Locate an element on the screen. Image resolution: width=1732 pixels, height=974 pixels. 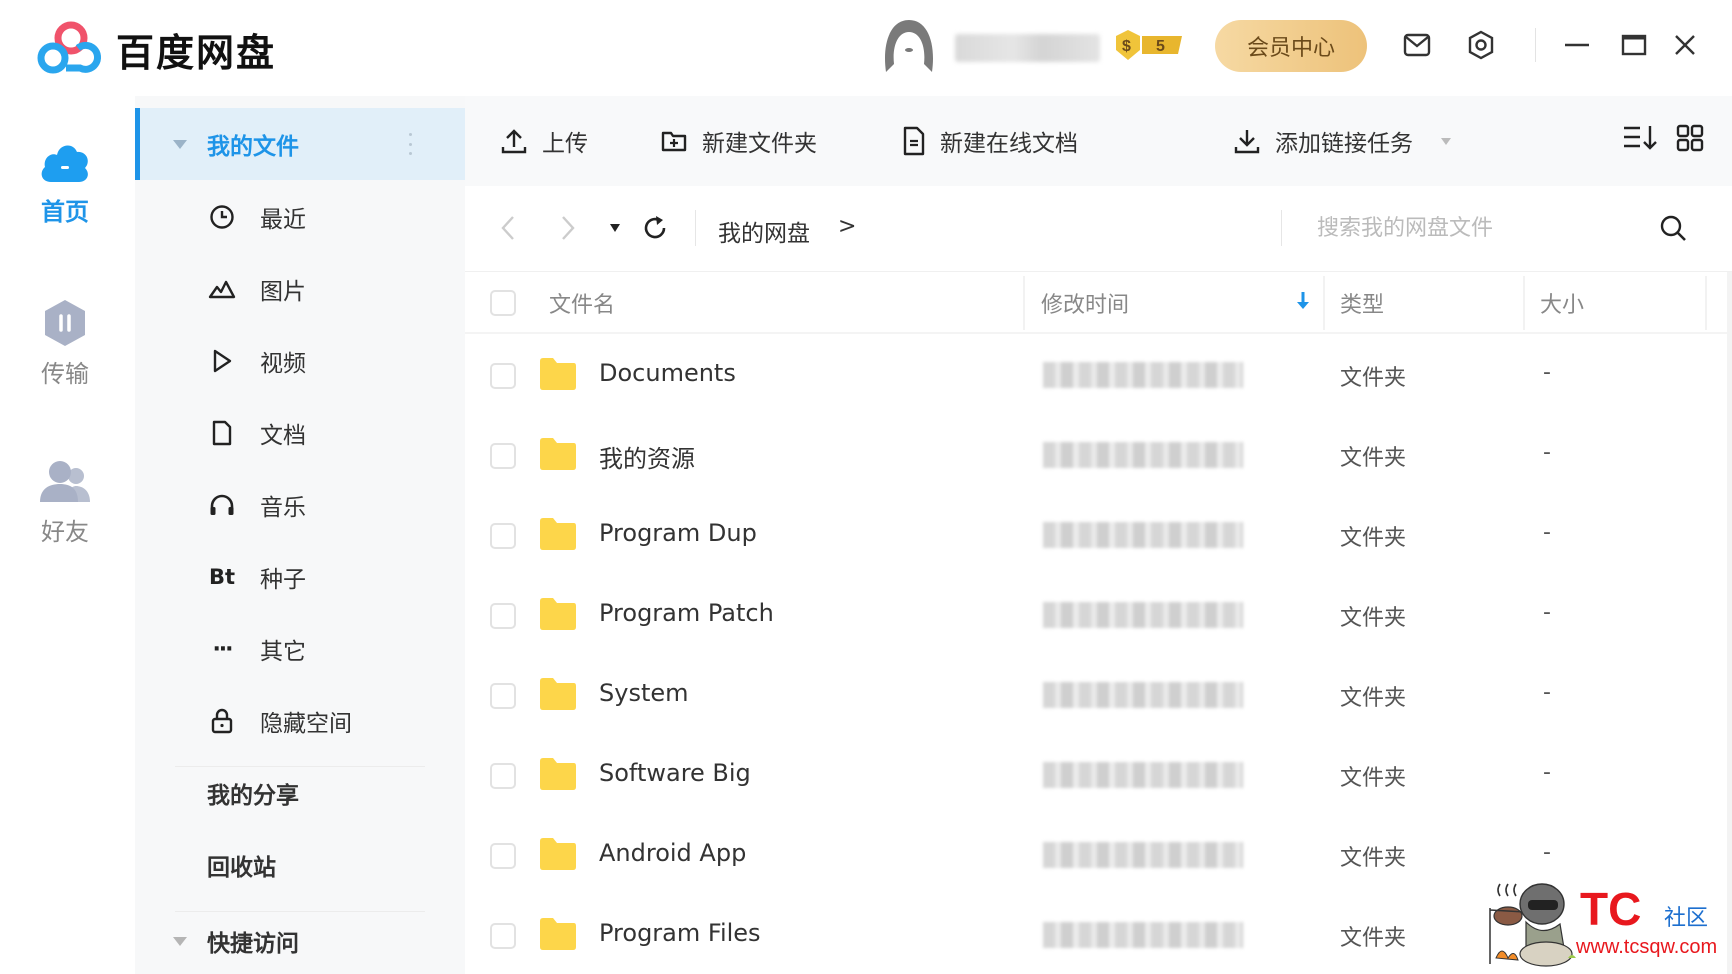
back-button is located at coordinates (508, 228).